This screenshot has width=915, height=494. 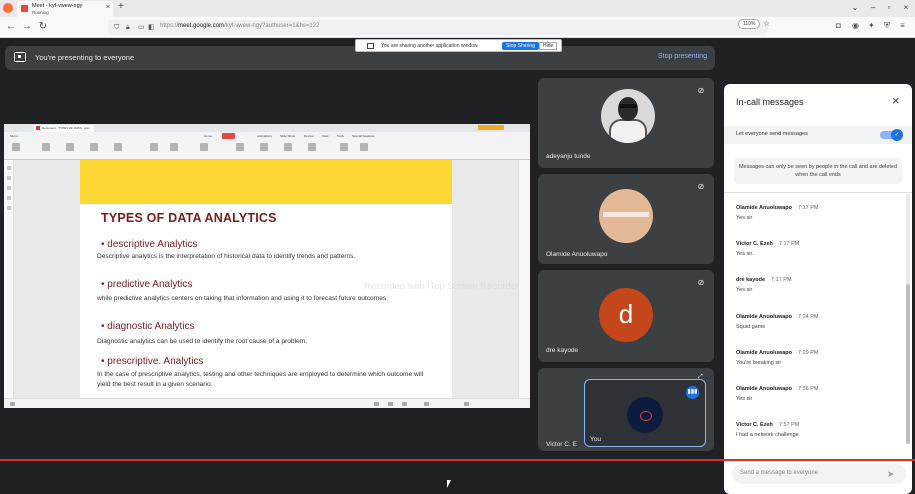 What do you see at coordinates (767, 249) in the screenshot?
I see `chat-message: Victor C. Ezeh 7:17 PM Yes sir.` at bounding box center [767, 249].